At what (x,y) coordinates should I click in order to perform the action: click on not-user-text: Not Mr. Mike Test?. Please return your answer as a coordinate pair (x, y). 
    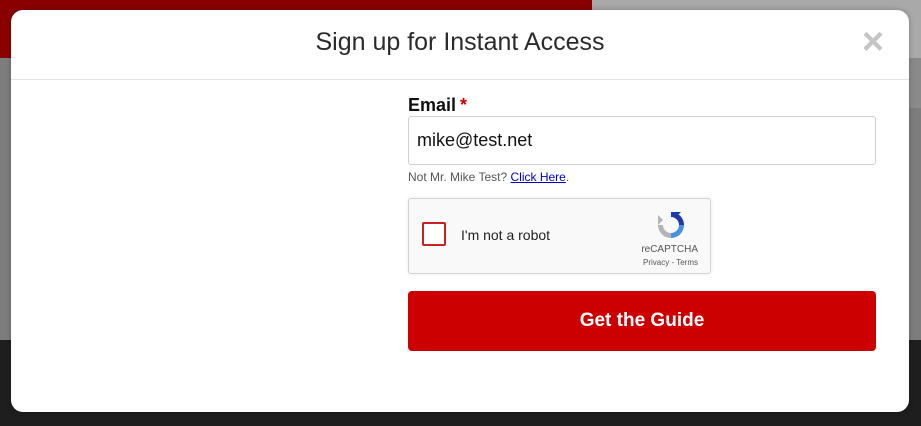
    Looking at the image, I should click on (458, 177).